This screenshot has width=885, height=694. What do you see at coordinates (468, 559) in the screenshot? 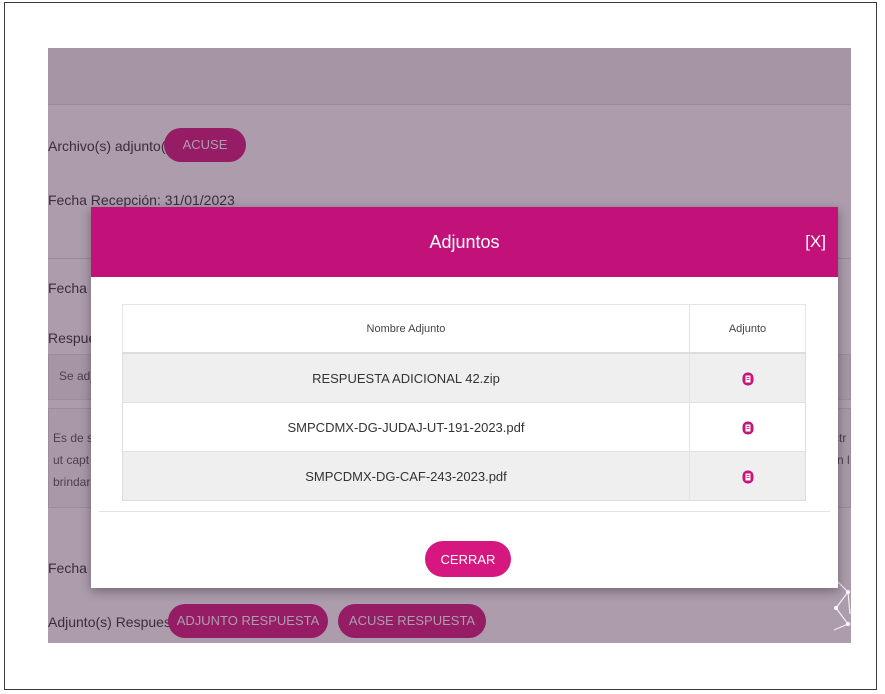
I see `cerrar-button: CERRAR` at bounding box center [468, 559].